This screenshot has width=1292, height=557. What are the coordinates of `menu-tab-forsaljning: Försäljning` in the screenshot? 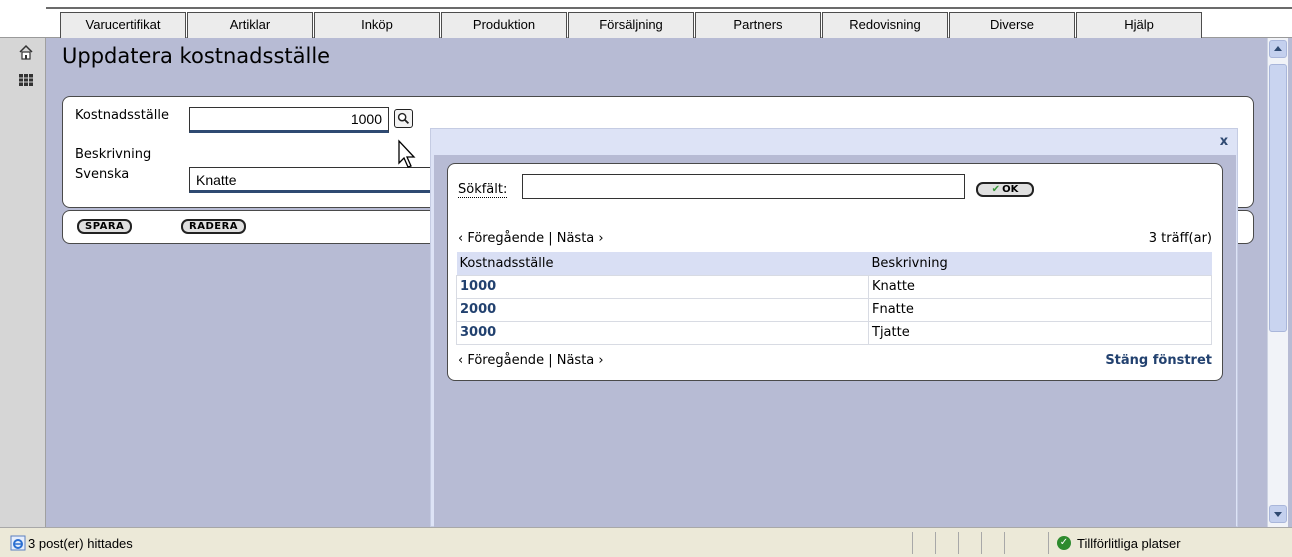 It's located at (631, 25).